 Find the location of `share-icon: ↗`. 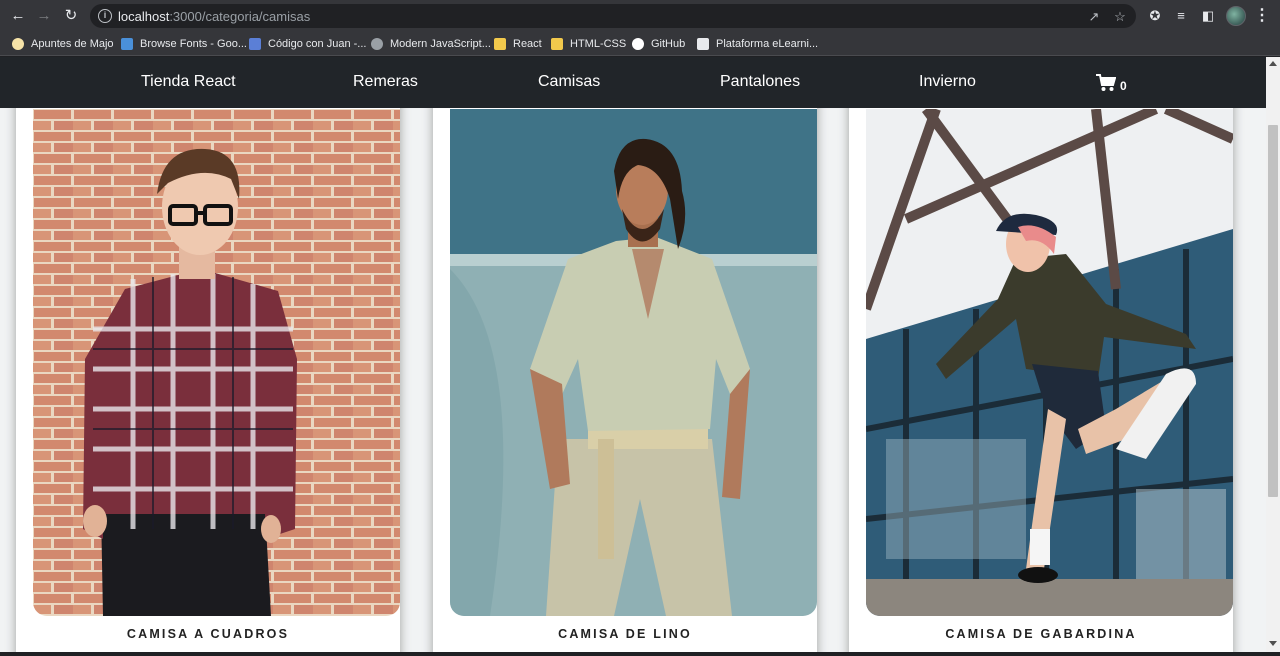

share-icon: ↗ is located at coordinates (1094, 17).